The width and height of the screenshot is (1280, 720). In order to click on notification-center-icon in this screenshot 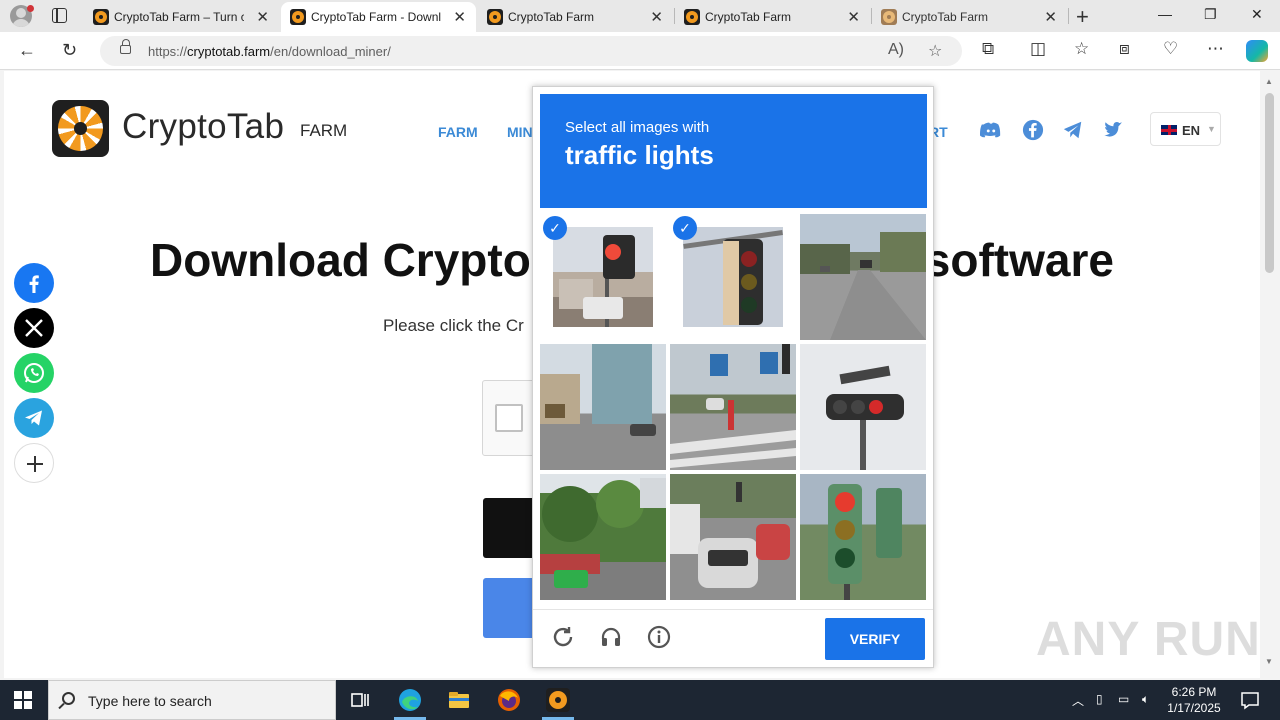, I will do `click(1250, 700)`.